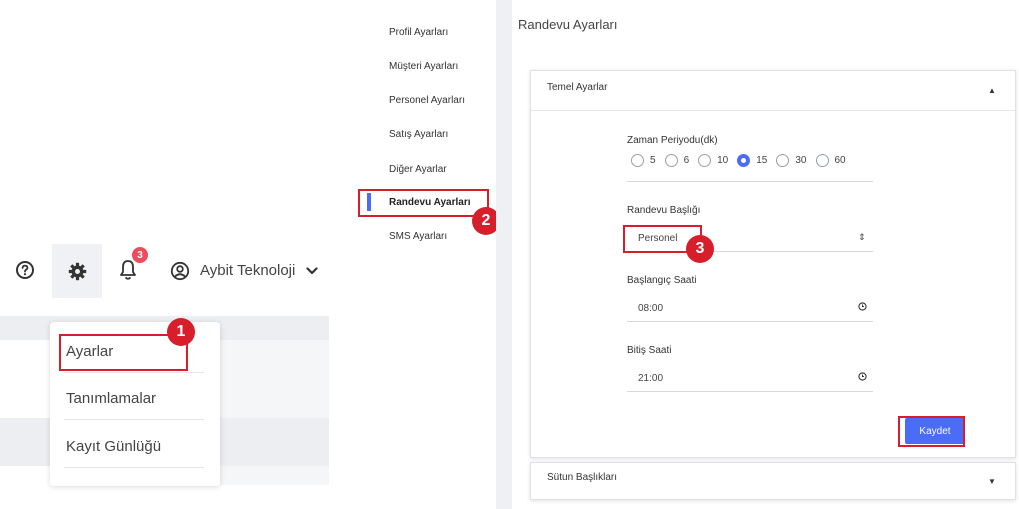 The height and width of the screenshot is (509, 1019). What do you see at coordinates (418, 236) in the screenshot?
I see `nav-item-sms: SMS Ayarları` at bounding box center [418, 236].